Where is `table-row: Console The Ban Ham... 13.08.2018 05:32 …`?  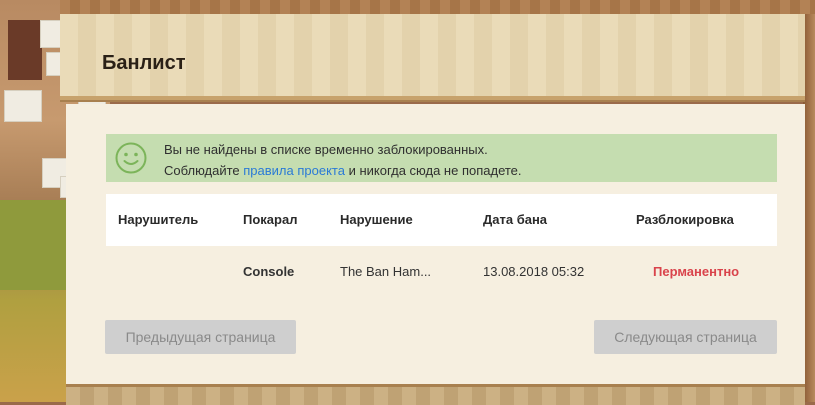
table-row: Console The Ban Ham... 13.08.2018 05:32 … is located at coordinates (441, 272).